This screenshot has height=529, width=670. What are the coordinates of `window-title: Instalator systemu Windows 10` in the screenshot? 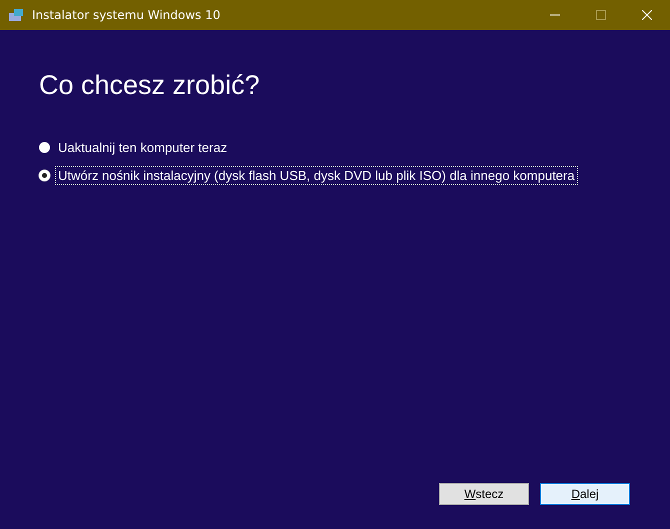 It's located at (127, 15).